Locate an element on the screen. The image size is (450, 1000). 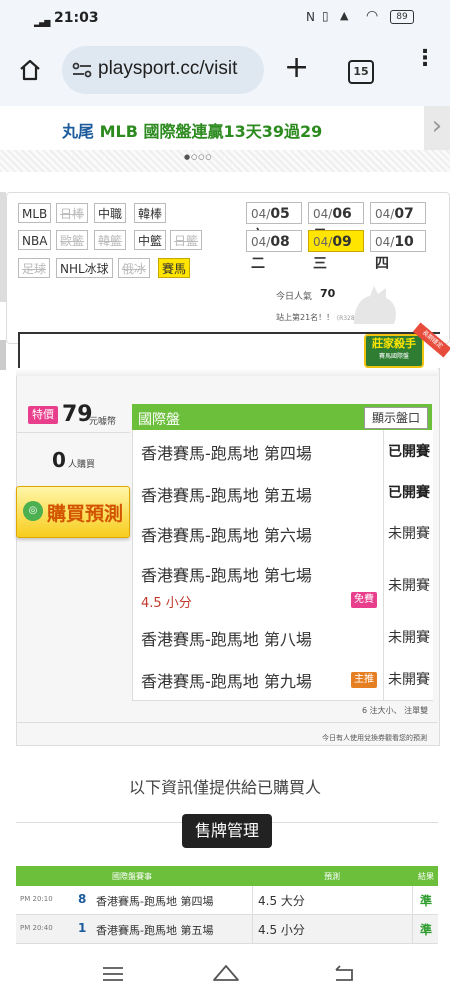
banner-next-icon: › is located at coordinates (437, 128).